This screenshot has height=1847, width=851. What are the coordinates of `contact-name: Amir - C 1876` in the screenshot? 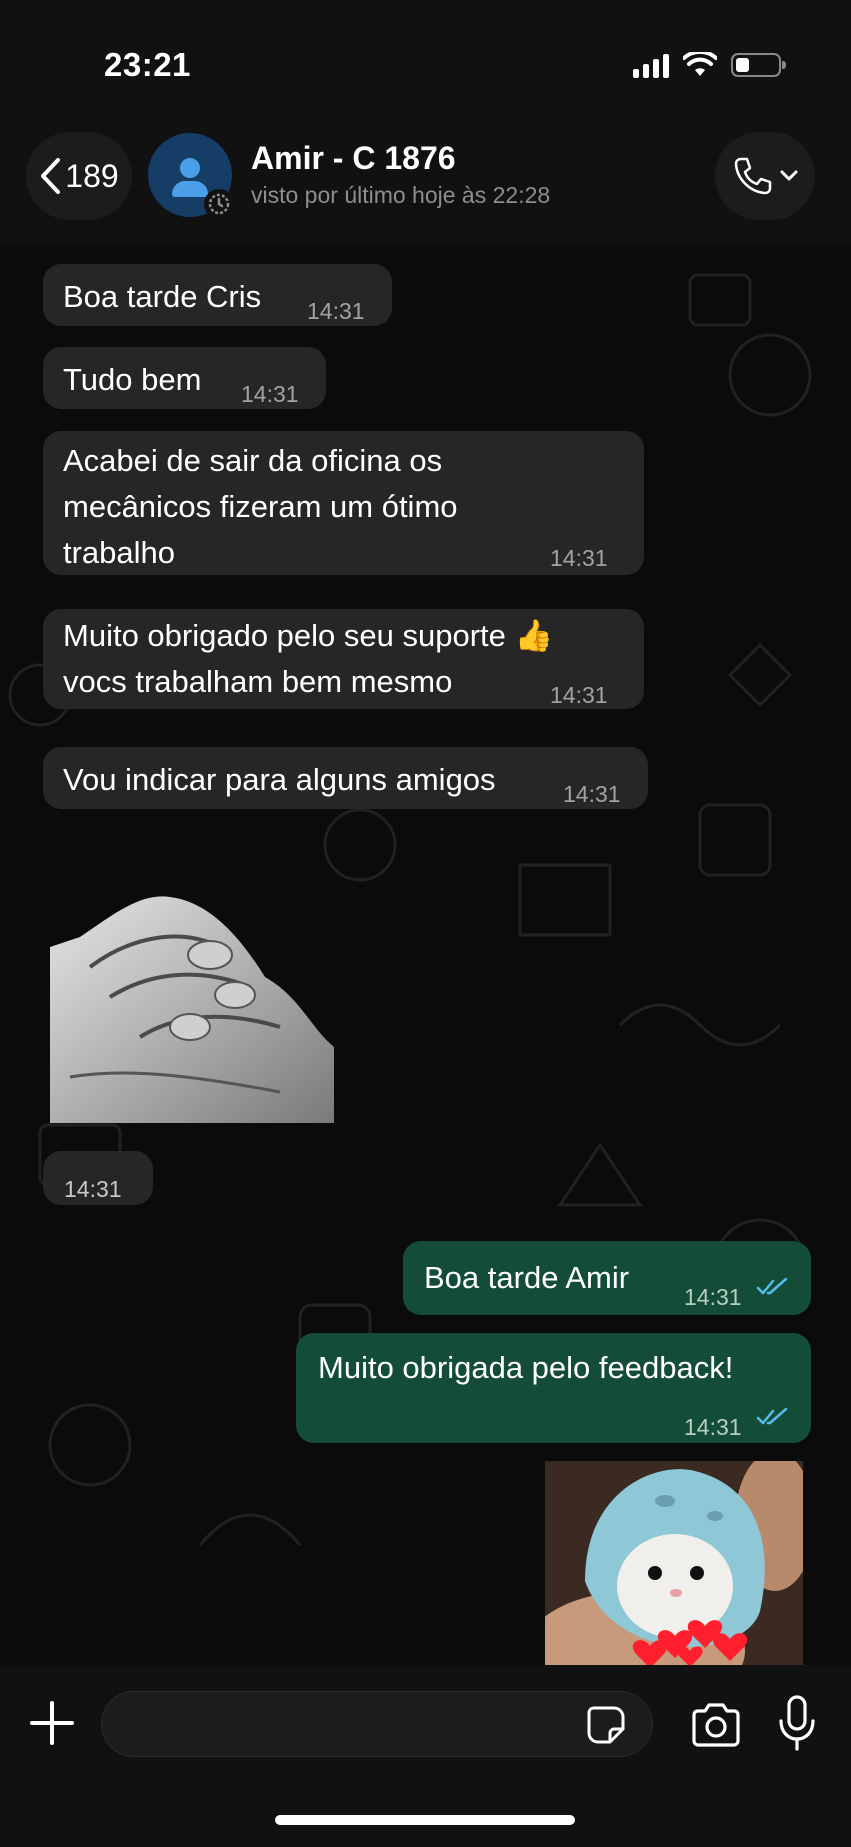 It's located at (353, 158).